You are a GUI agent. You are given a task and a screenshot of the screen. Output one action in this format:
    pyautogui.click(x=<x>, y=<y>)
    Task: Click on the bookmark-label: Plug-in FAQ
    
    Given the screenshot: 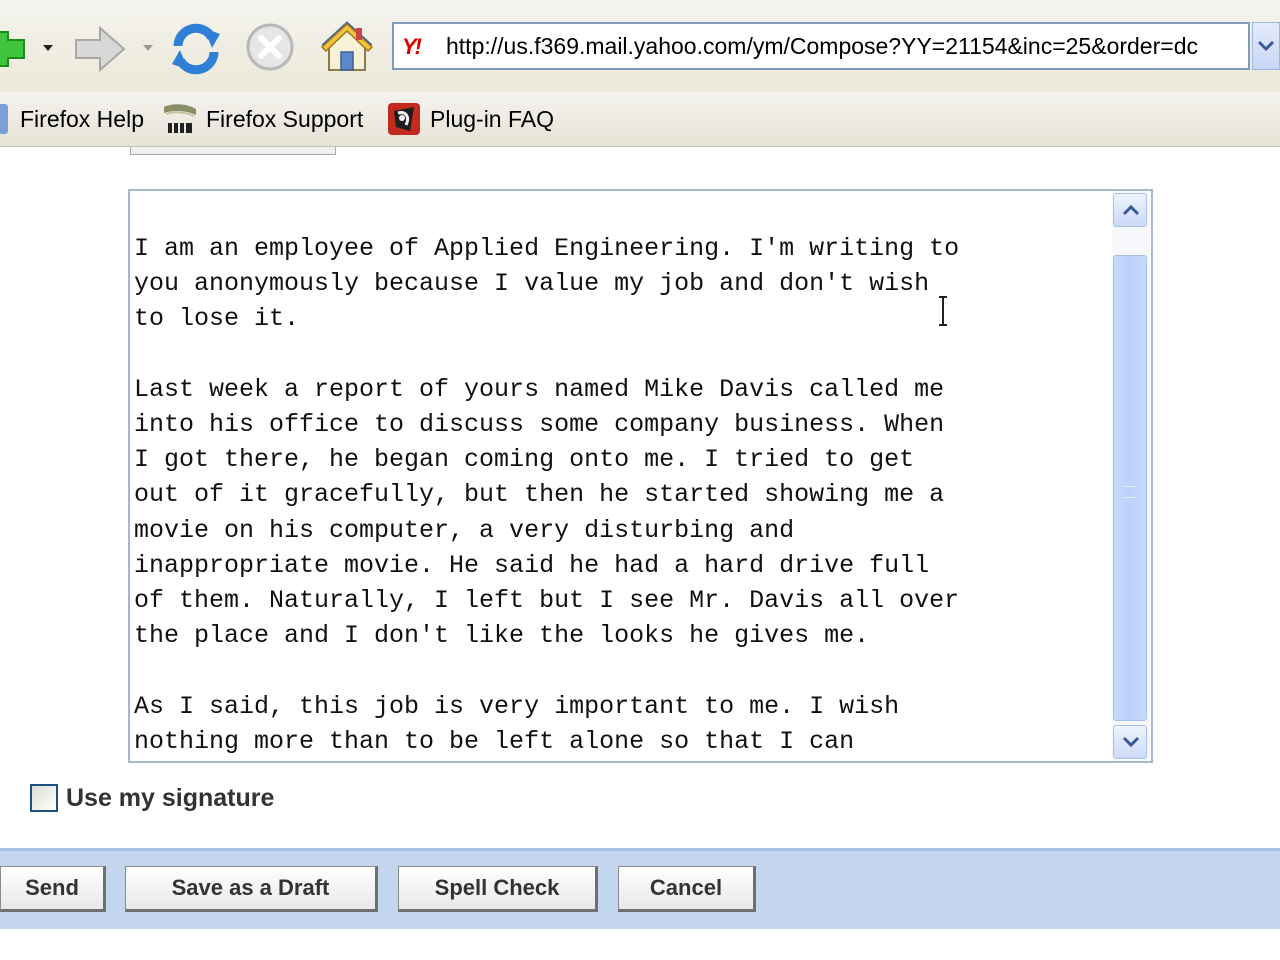 What is the action you would take?
    pyautogui.click(x=492, y=118)
    